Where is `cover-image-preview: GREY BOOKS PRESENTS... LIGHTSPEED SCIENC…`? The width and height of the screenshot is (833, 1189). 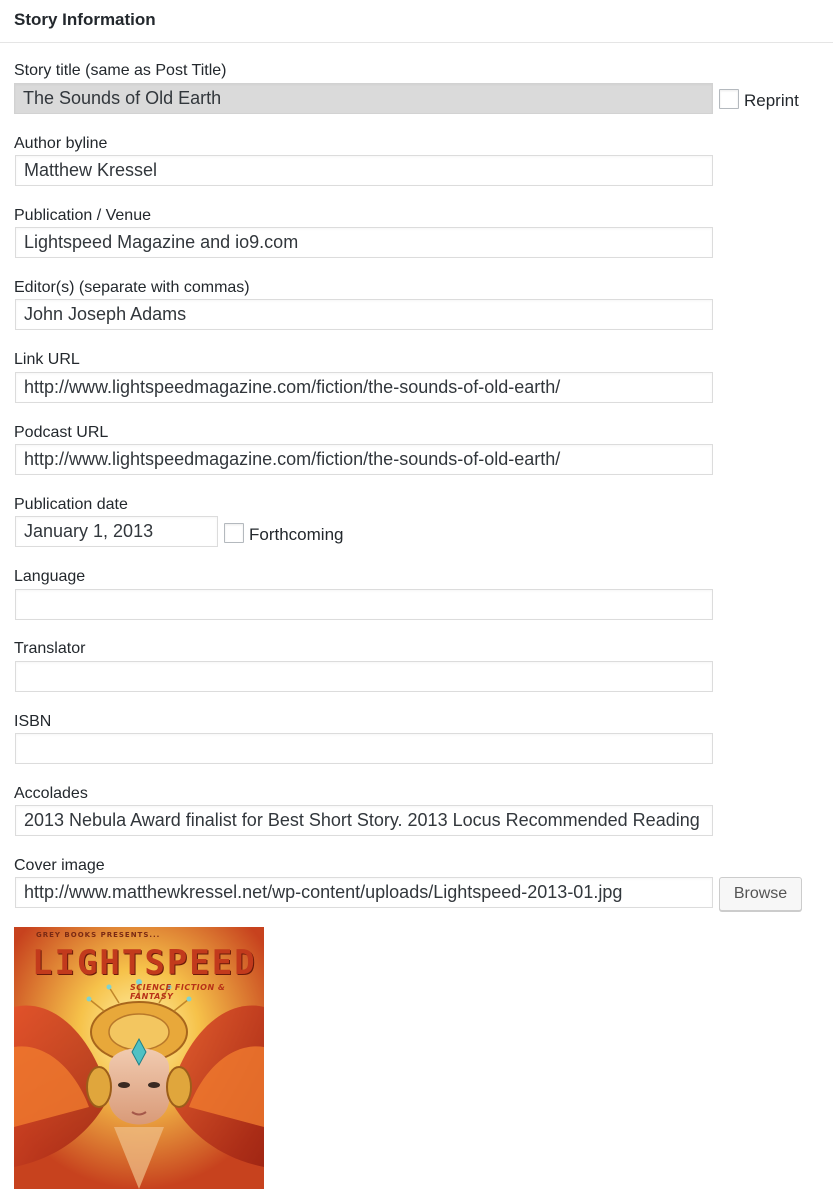
cover-image-preview: GREY BOOKS PRESENTS... LIGHTSPEED SCIENC… is located at coordinates (139, 1058).